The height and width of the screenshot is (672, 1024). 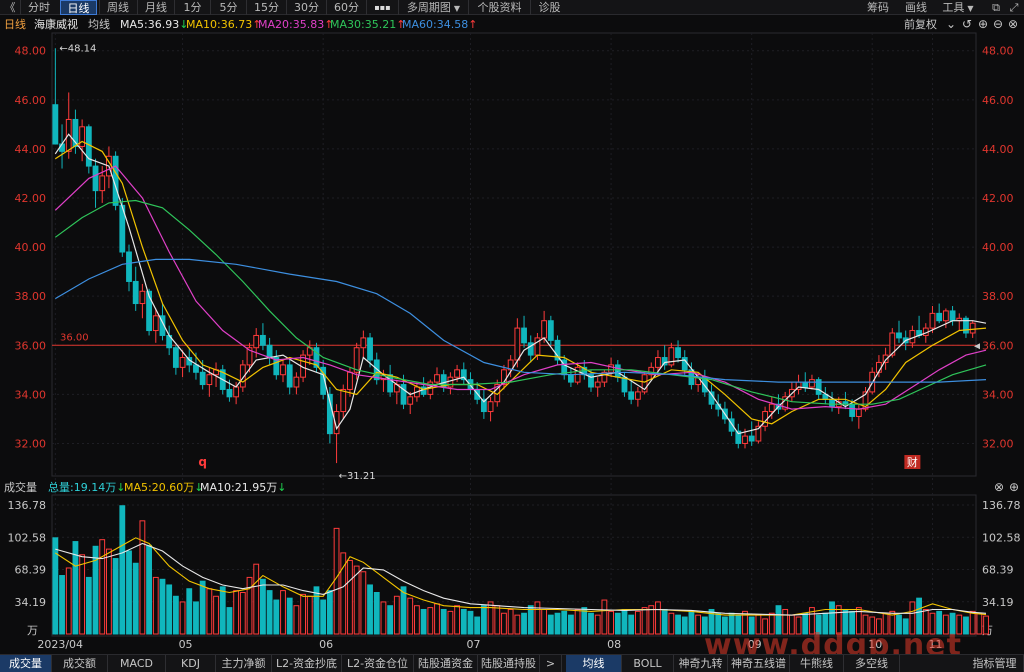 I want to click on price-tick-right: 34.00, so click(x=998, y=394).